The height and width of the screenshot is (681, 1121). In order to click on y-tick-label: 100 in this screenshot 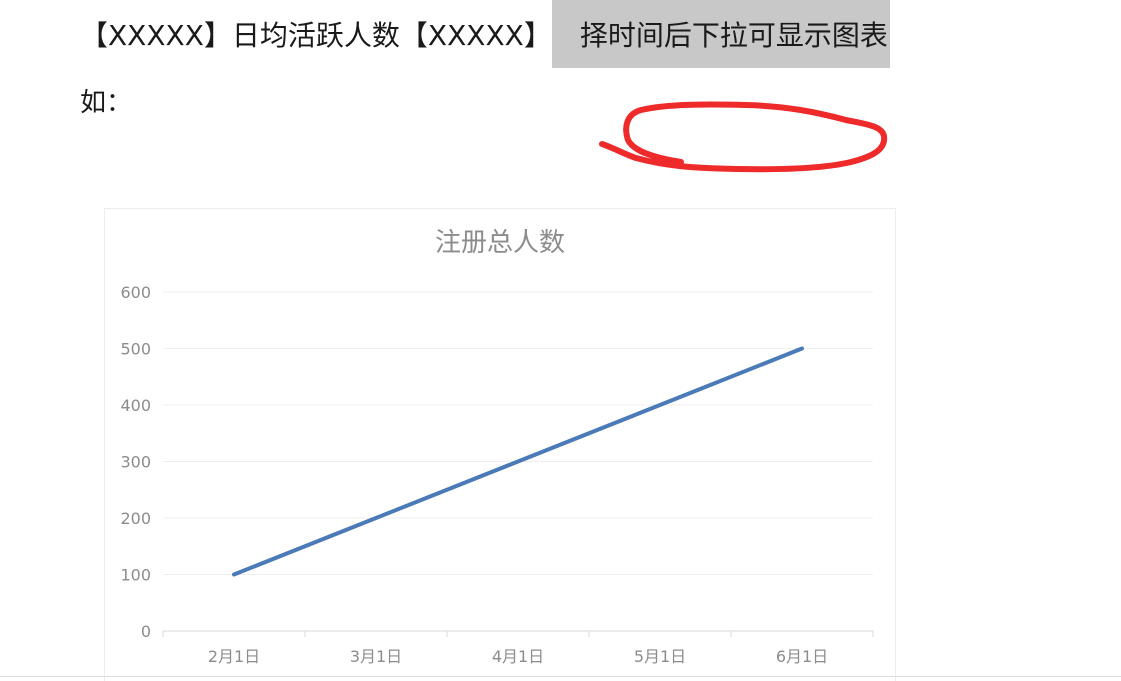, I will do `click(135, 575)`.